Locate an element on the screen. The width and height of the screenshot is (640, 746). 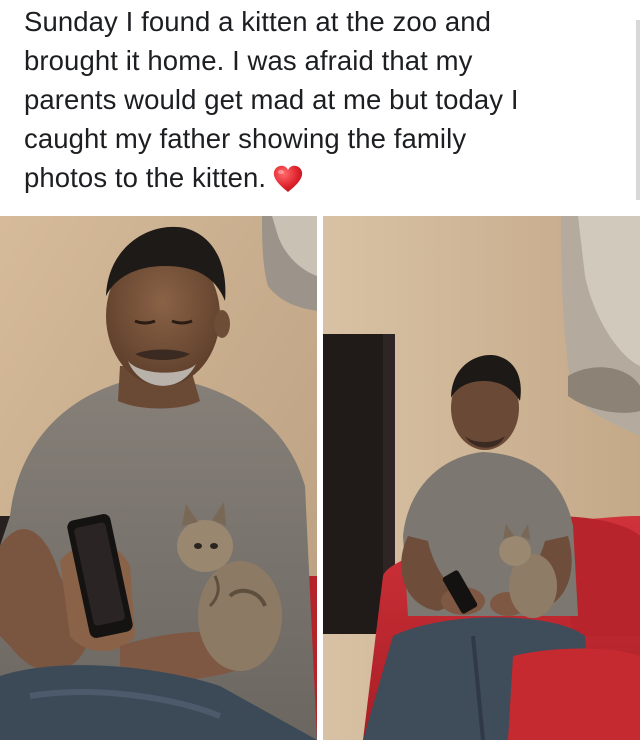
heart-icon is located at coordinates (288, 179).